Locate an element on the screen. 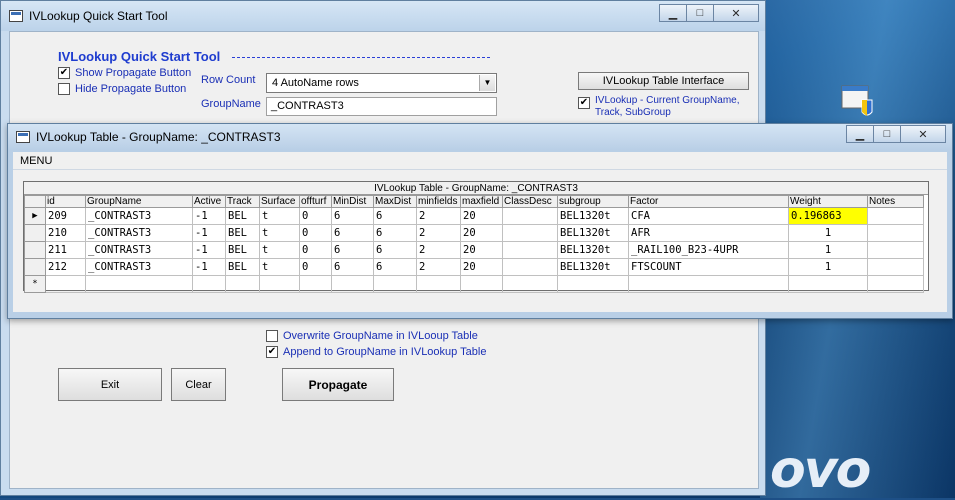 The width and height of the screenshot is (955, 500). ivlookup-table-interface-button: IVLookup Table Interface is located at coordinates (663, 81).